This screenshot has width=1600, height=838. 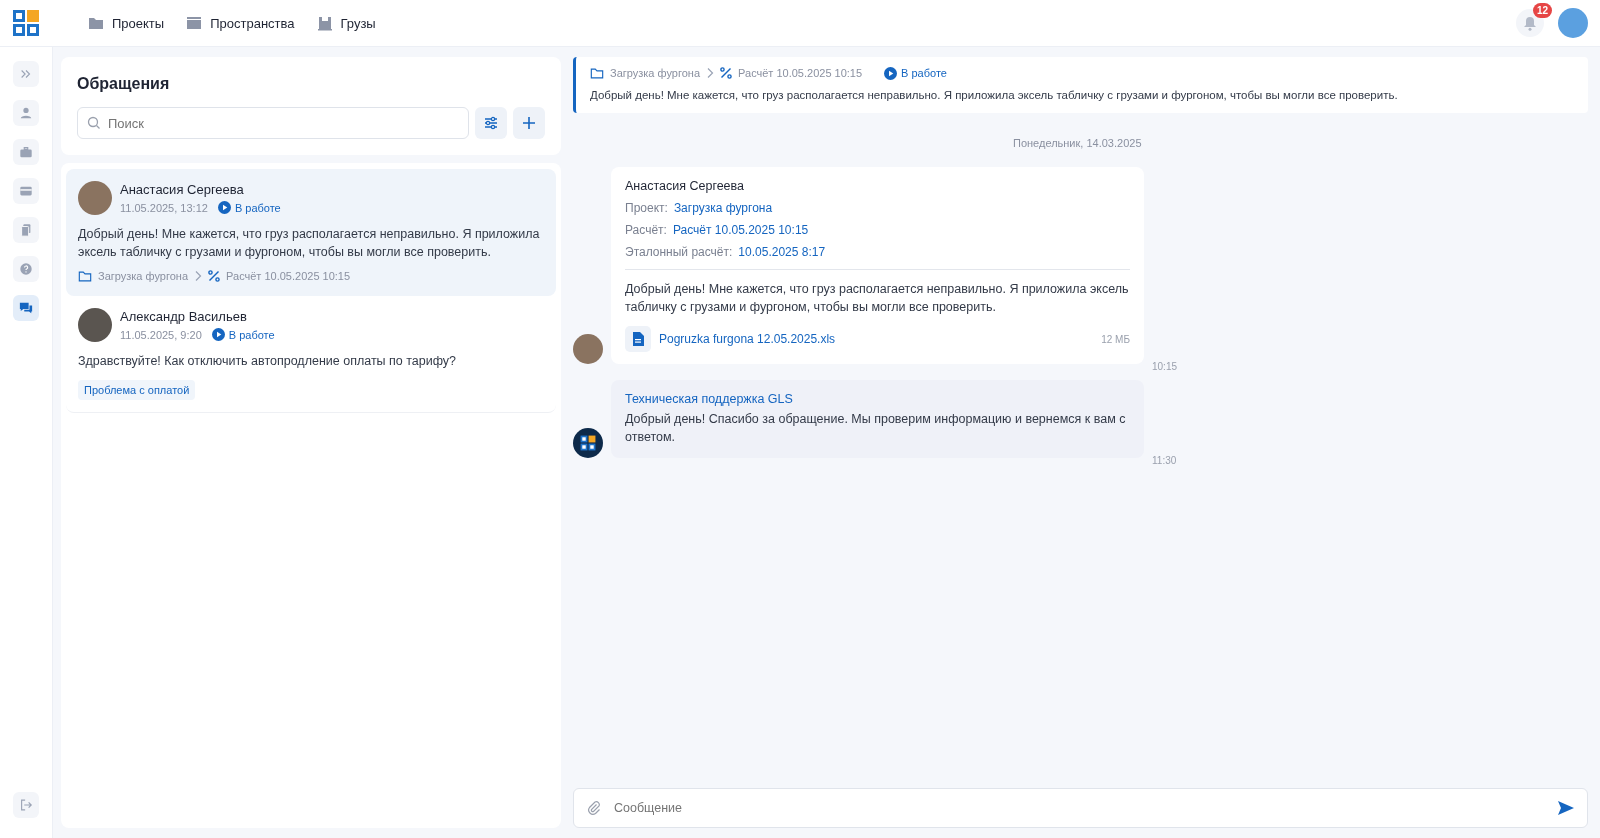 I want to click on message-composer: Сообщение, so click(x=1080, y=808).